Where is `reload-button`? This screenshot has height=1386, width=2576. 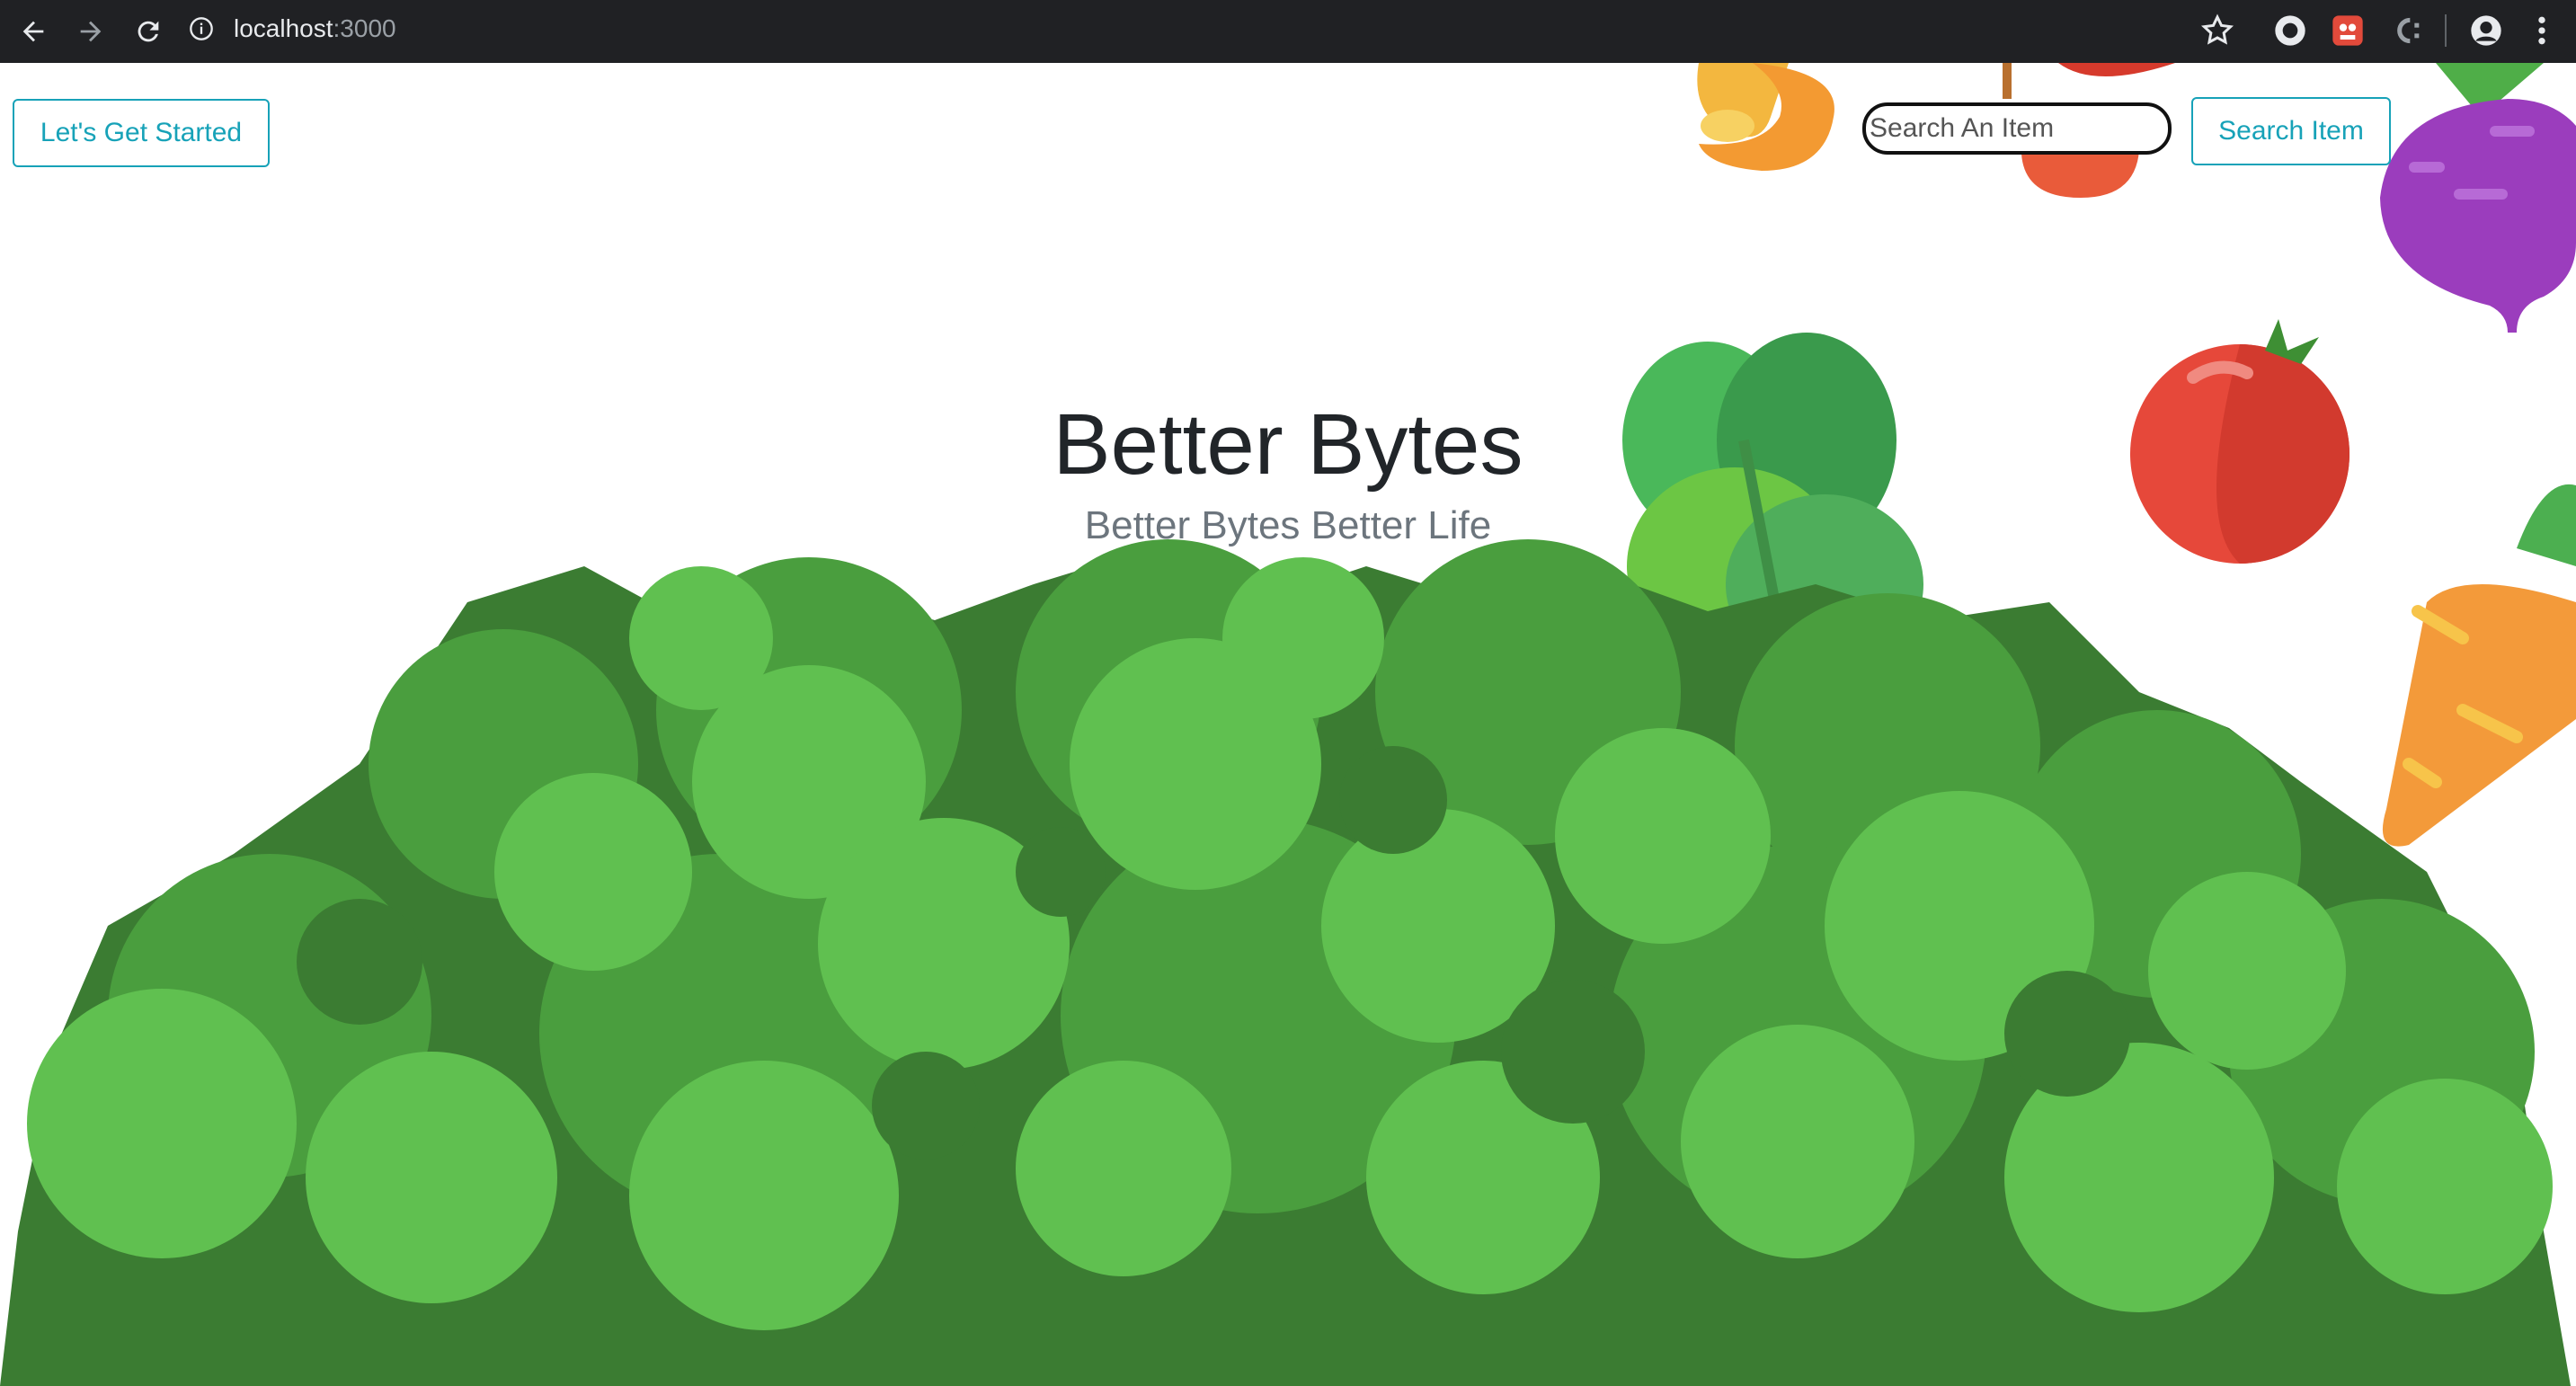 reload-button is located at coordinates (148, 32).